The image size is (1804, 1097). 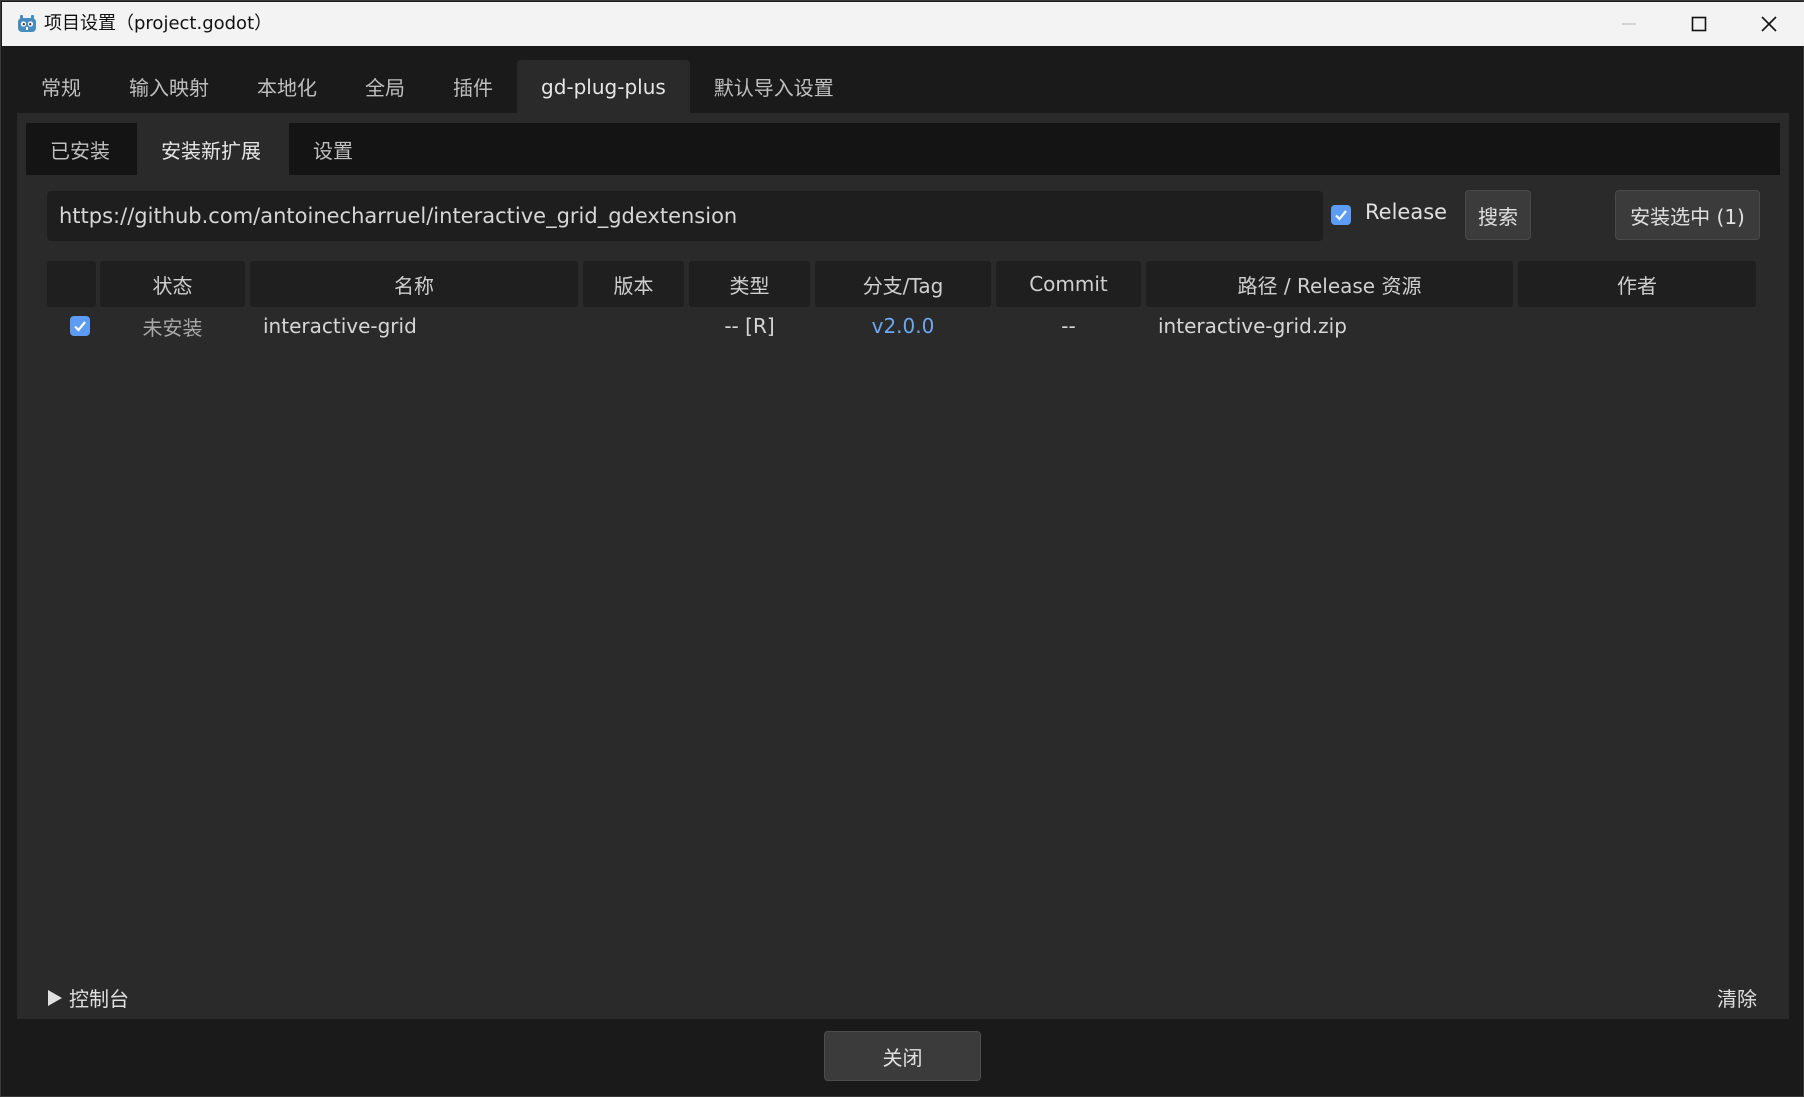 I want to click on window-title: 项目设置（project.godot）, so click(x=158, y=23).